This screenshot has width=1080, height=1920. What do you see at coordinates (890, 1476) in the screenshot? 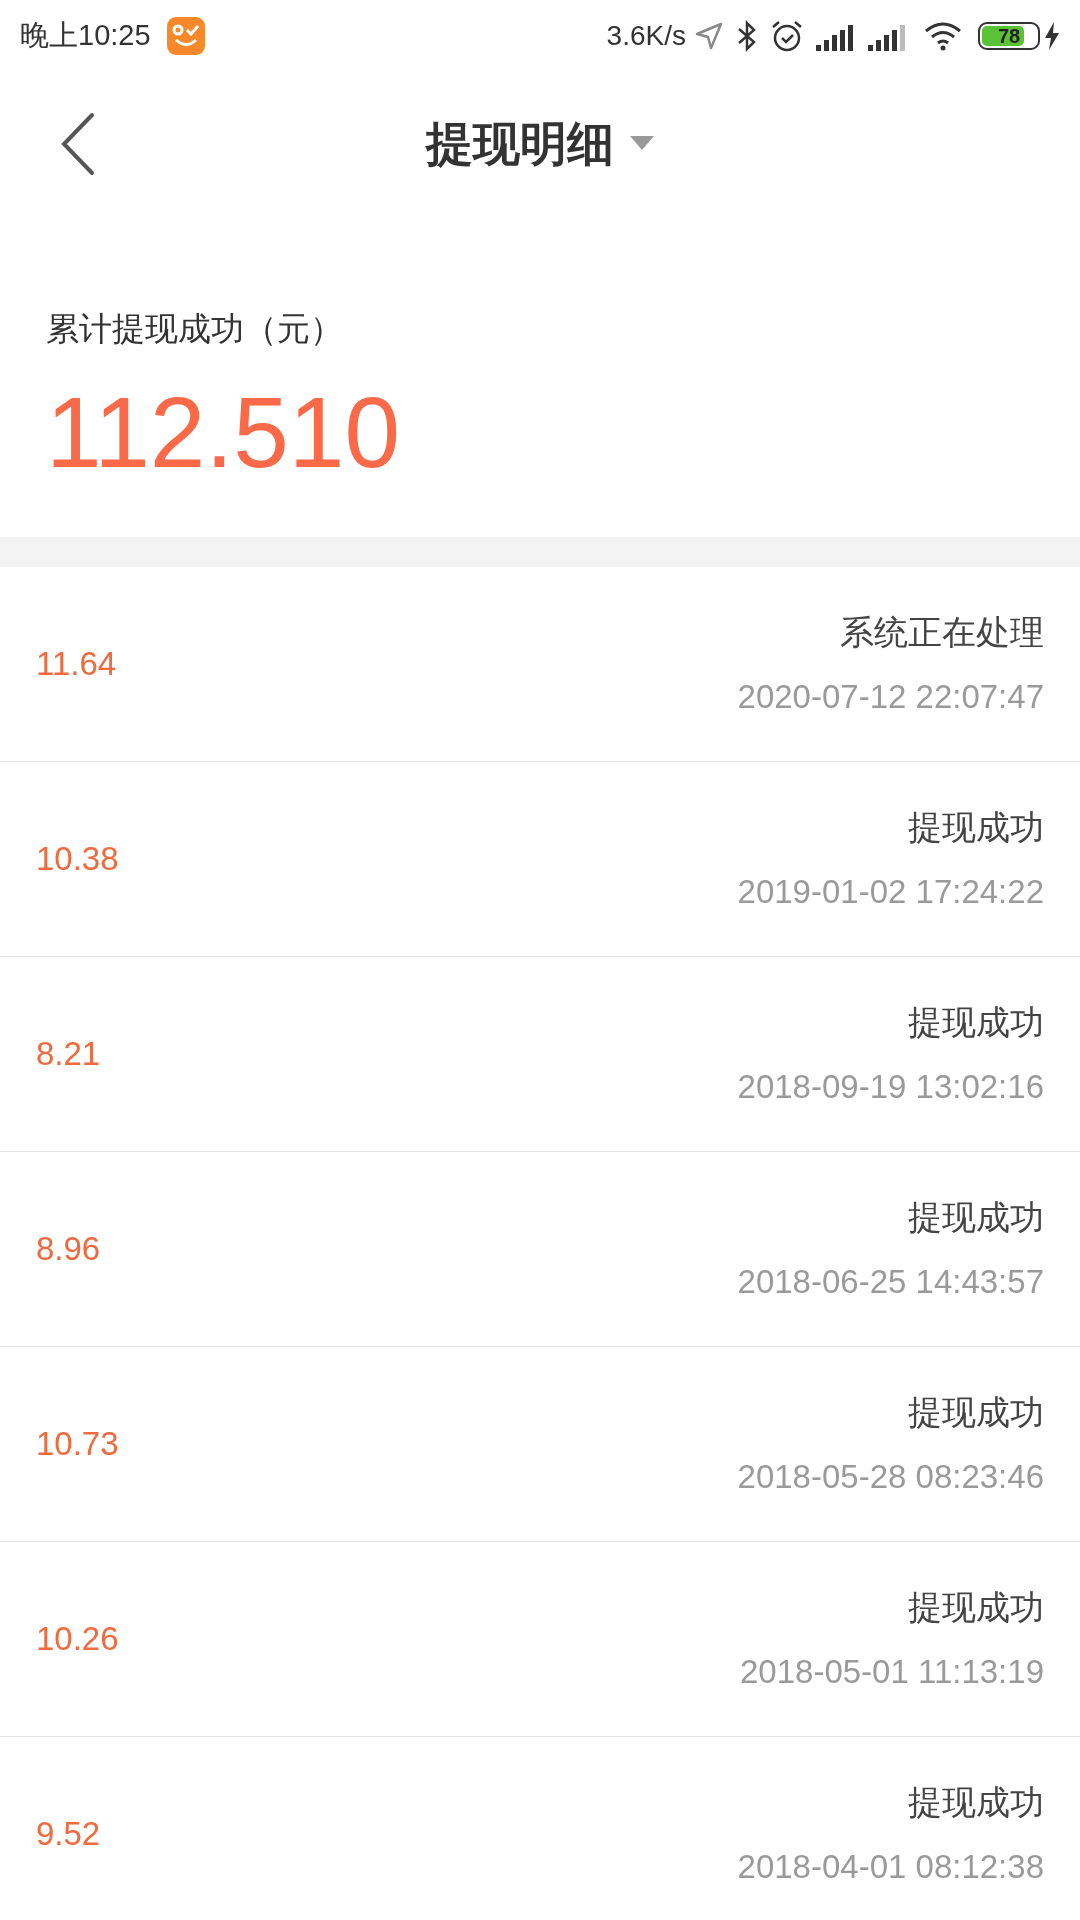
I see `withdrawal-time: 2018-05-28 08:23:46` at bounding box center [890, 1476].